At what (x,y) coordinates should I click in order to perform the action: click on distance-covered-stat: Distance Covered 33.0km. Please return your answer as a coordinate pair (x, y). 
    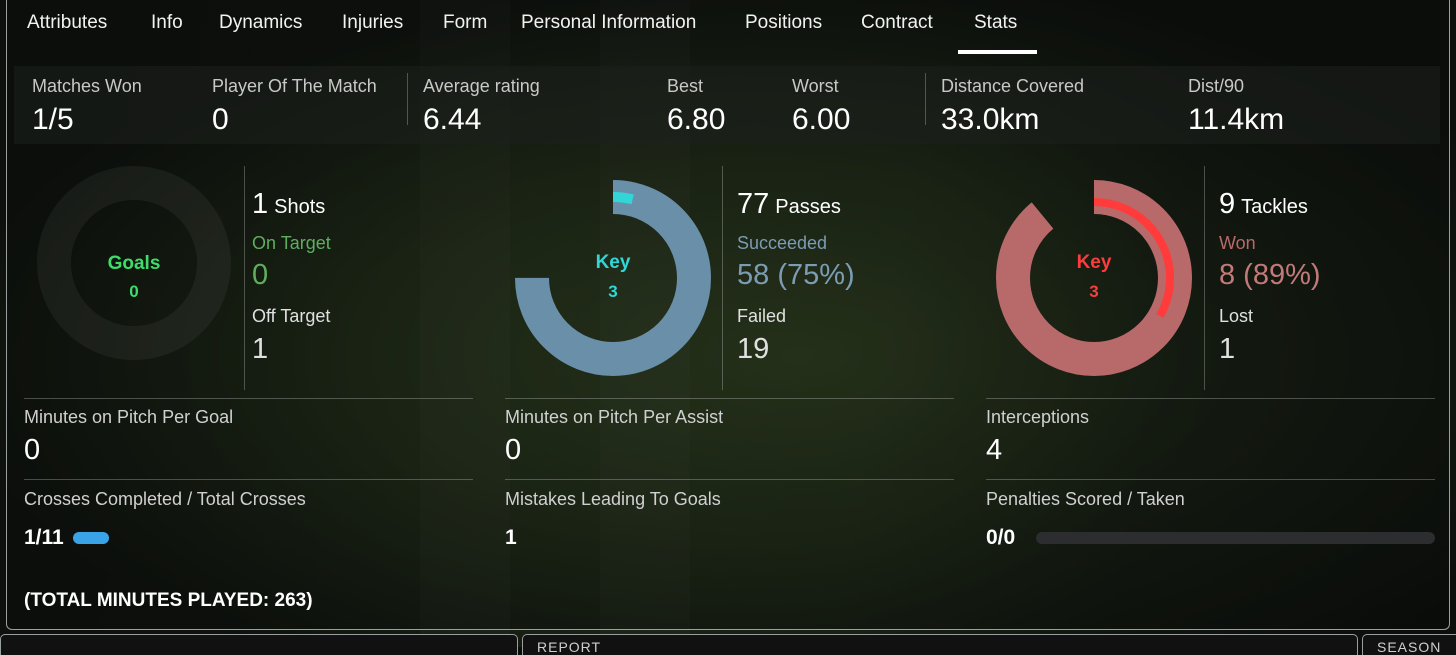
    Looking at the image, I should click on (1012, 106).